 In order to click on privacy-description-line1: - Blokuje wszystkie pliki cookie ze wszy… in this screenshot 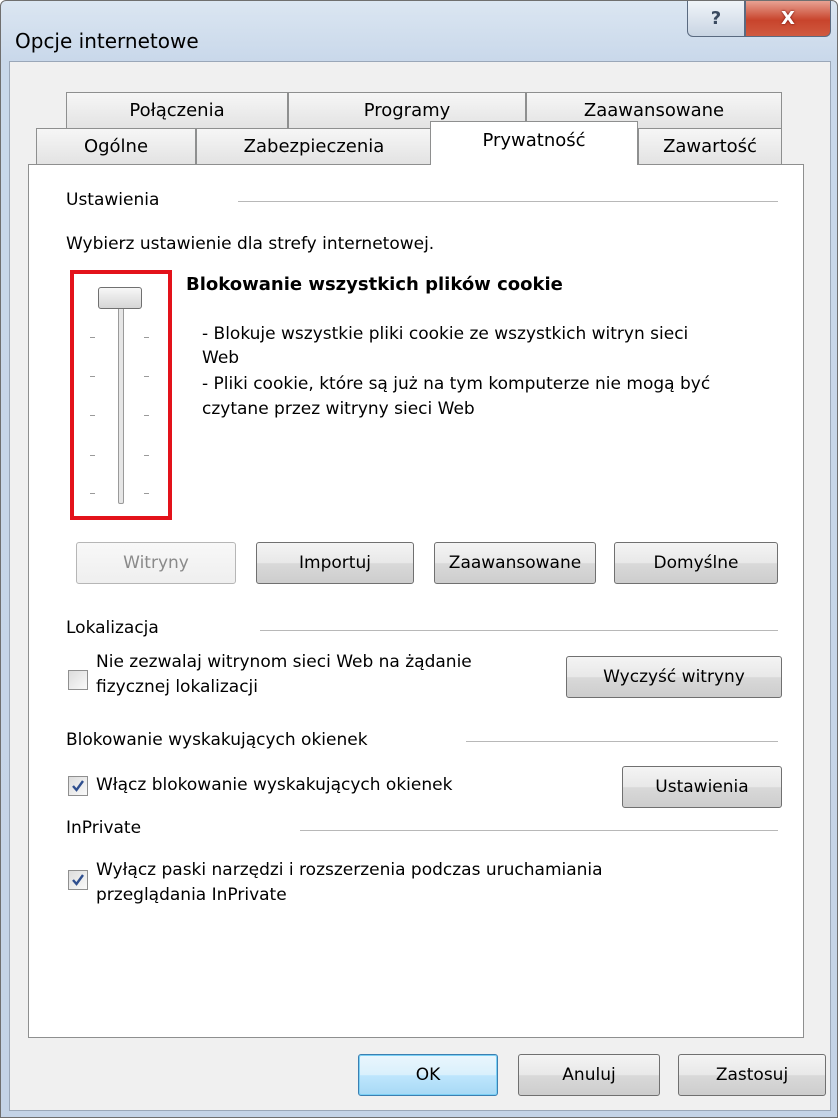, I will do `click(445, 334)`.